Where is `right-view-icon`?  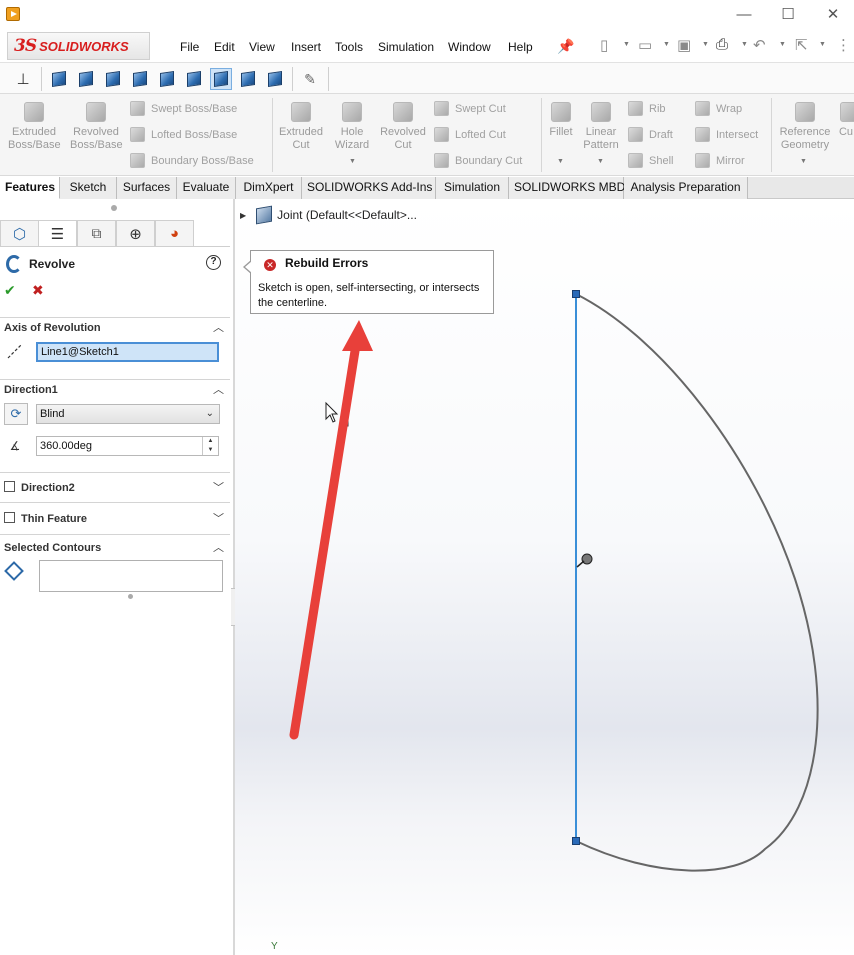
right-view-icon is located at coordinates (140, 79).